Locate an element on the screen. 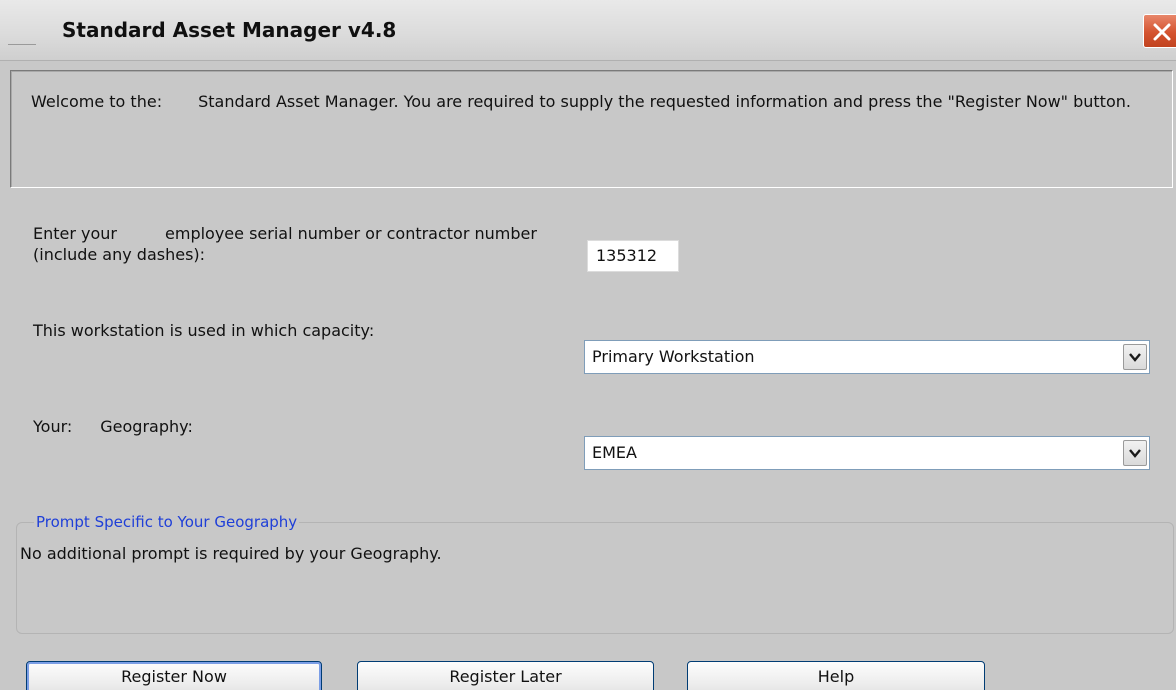  geography-prompt-legend: Prompt Specific to Your Geography is located at coordinates (167, 522).